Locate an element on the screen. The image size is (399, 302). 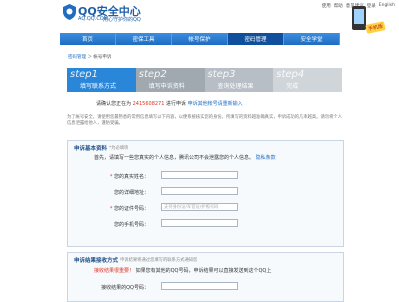
toplink-usage: 使用 is located at coordinates (326, 6).